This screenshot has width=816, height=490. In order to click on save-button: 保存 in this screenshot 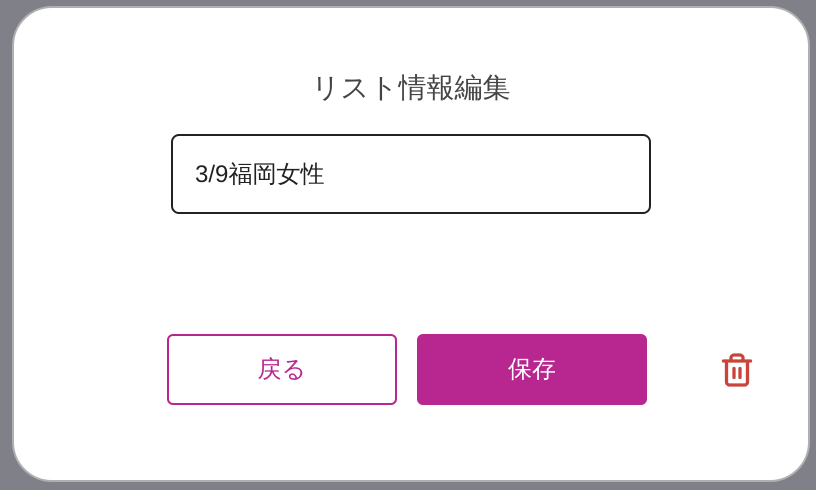, I will do `click(532, 369)`.